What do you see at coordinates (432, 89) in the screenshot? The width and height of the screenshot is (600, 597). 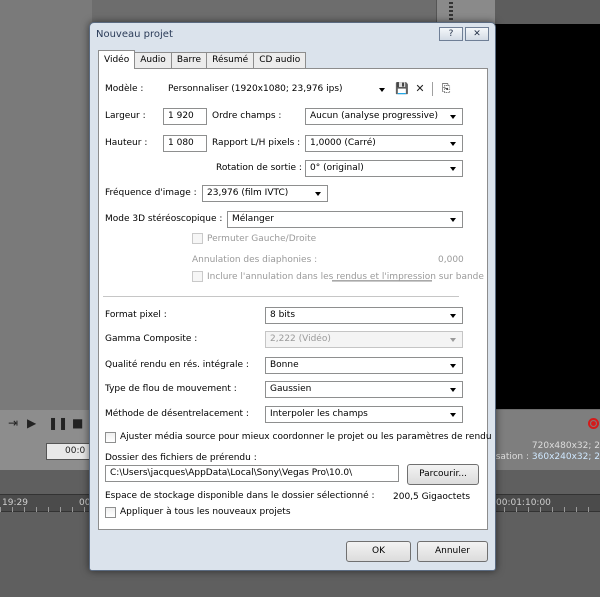 I see `toolbar-separator` at bounding box center [432, 89].